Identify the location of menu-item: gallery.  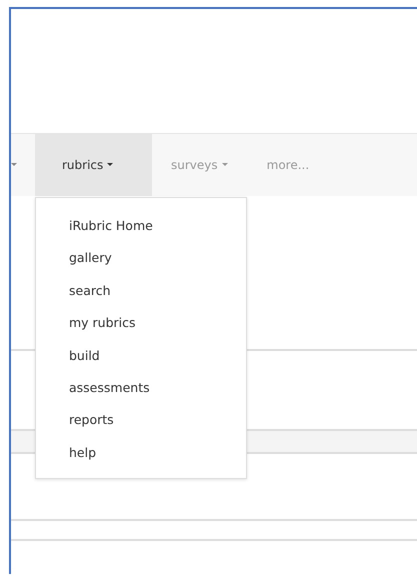
(141, 258).